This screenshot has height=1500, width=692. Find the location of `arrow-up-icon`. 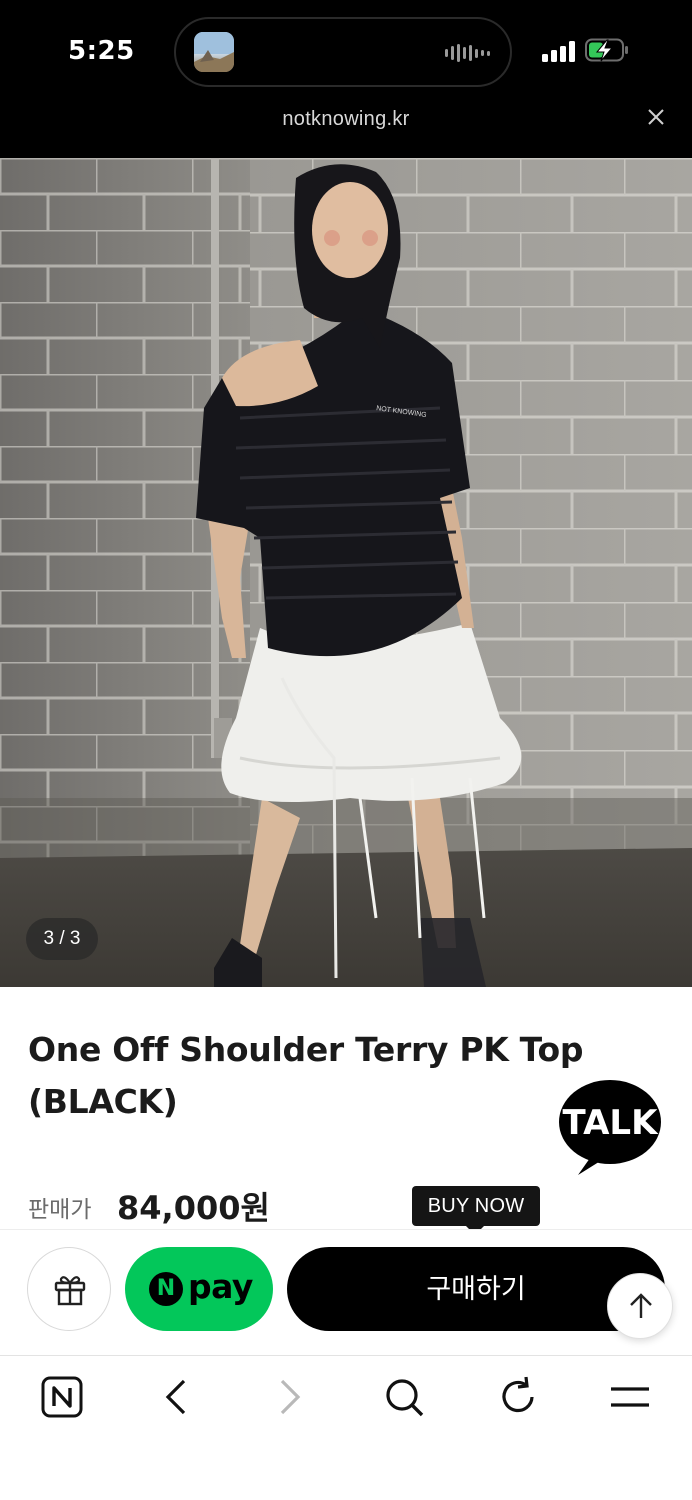

arrow-up-icon is located at coordinates (641, 1305).